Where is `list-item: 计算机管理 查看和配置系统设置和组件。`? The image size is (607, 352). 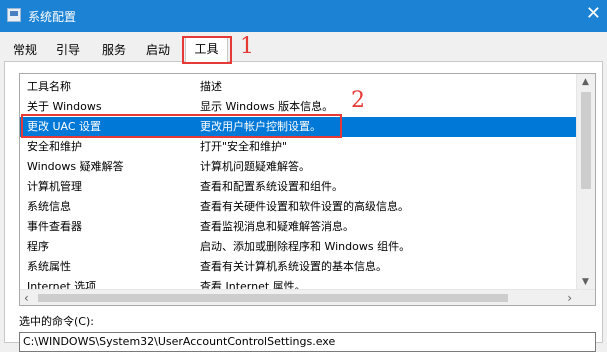
list-item: 计算机管理 查看和配置系统设置和组件。 is located at coordinates (298, 187).